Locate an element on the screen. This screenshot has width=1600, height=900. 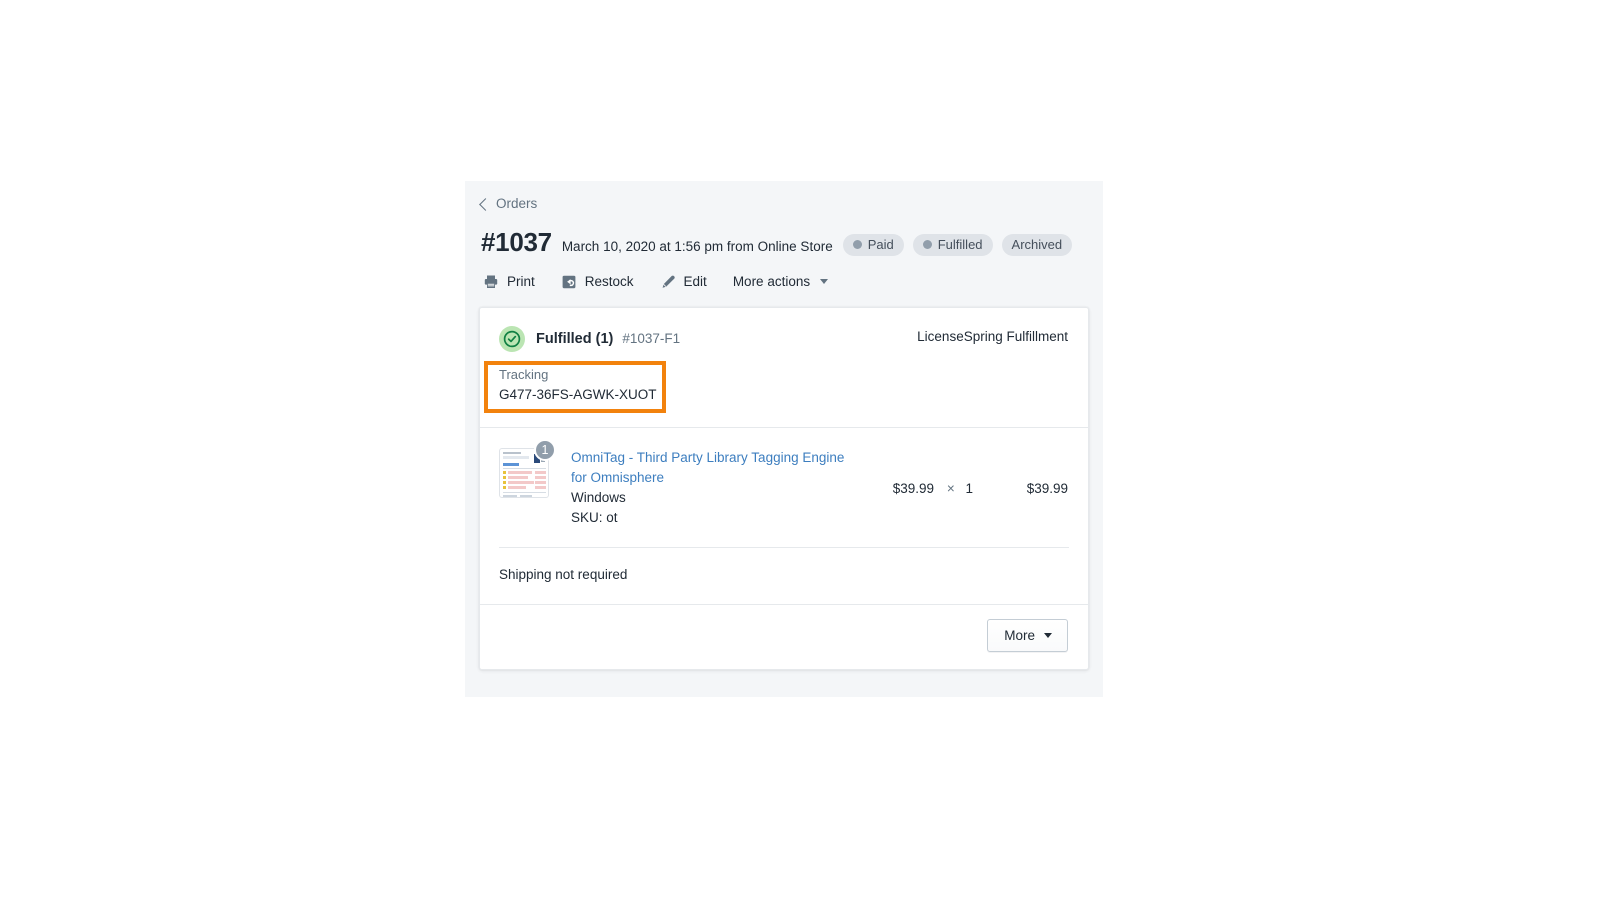
more-button: More is located at coordinates (1027, 635).